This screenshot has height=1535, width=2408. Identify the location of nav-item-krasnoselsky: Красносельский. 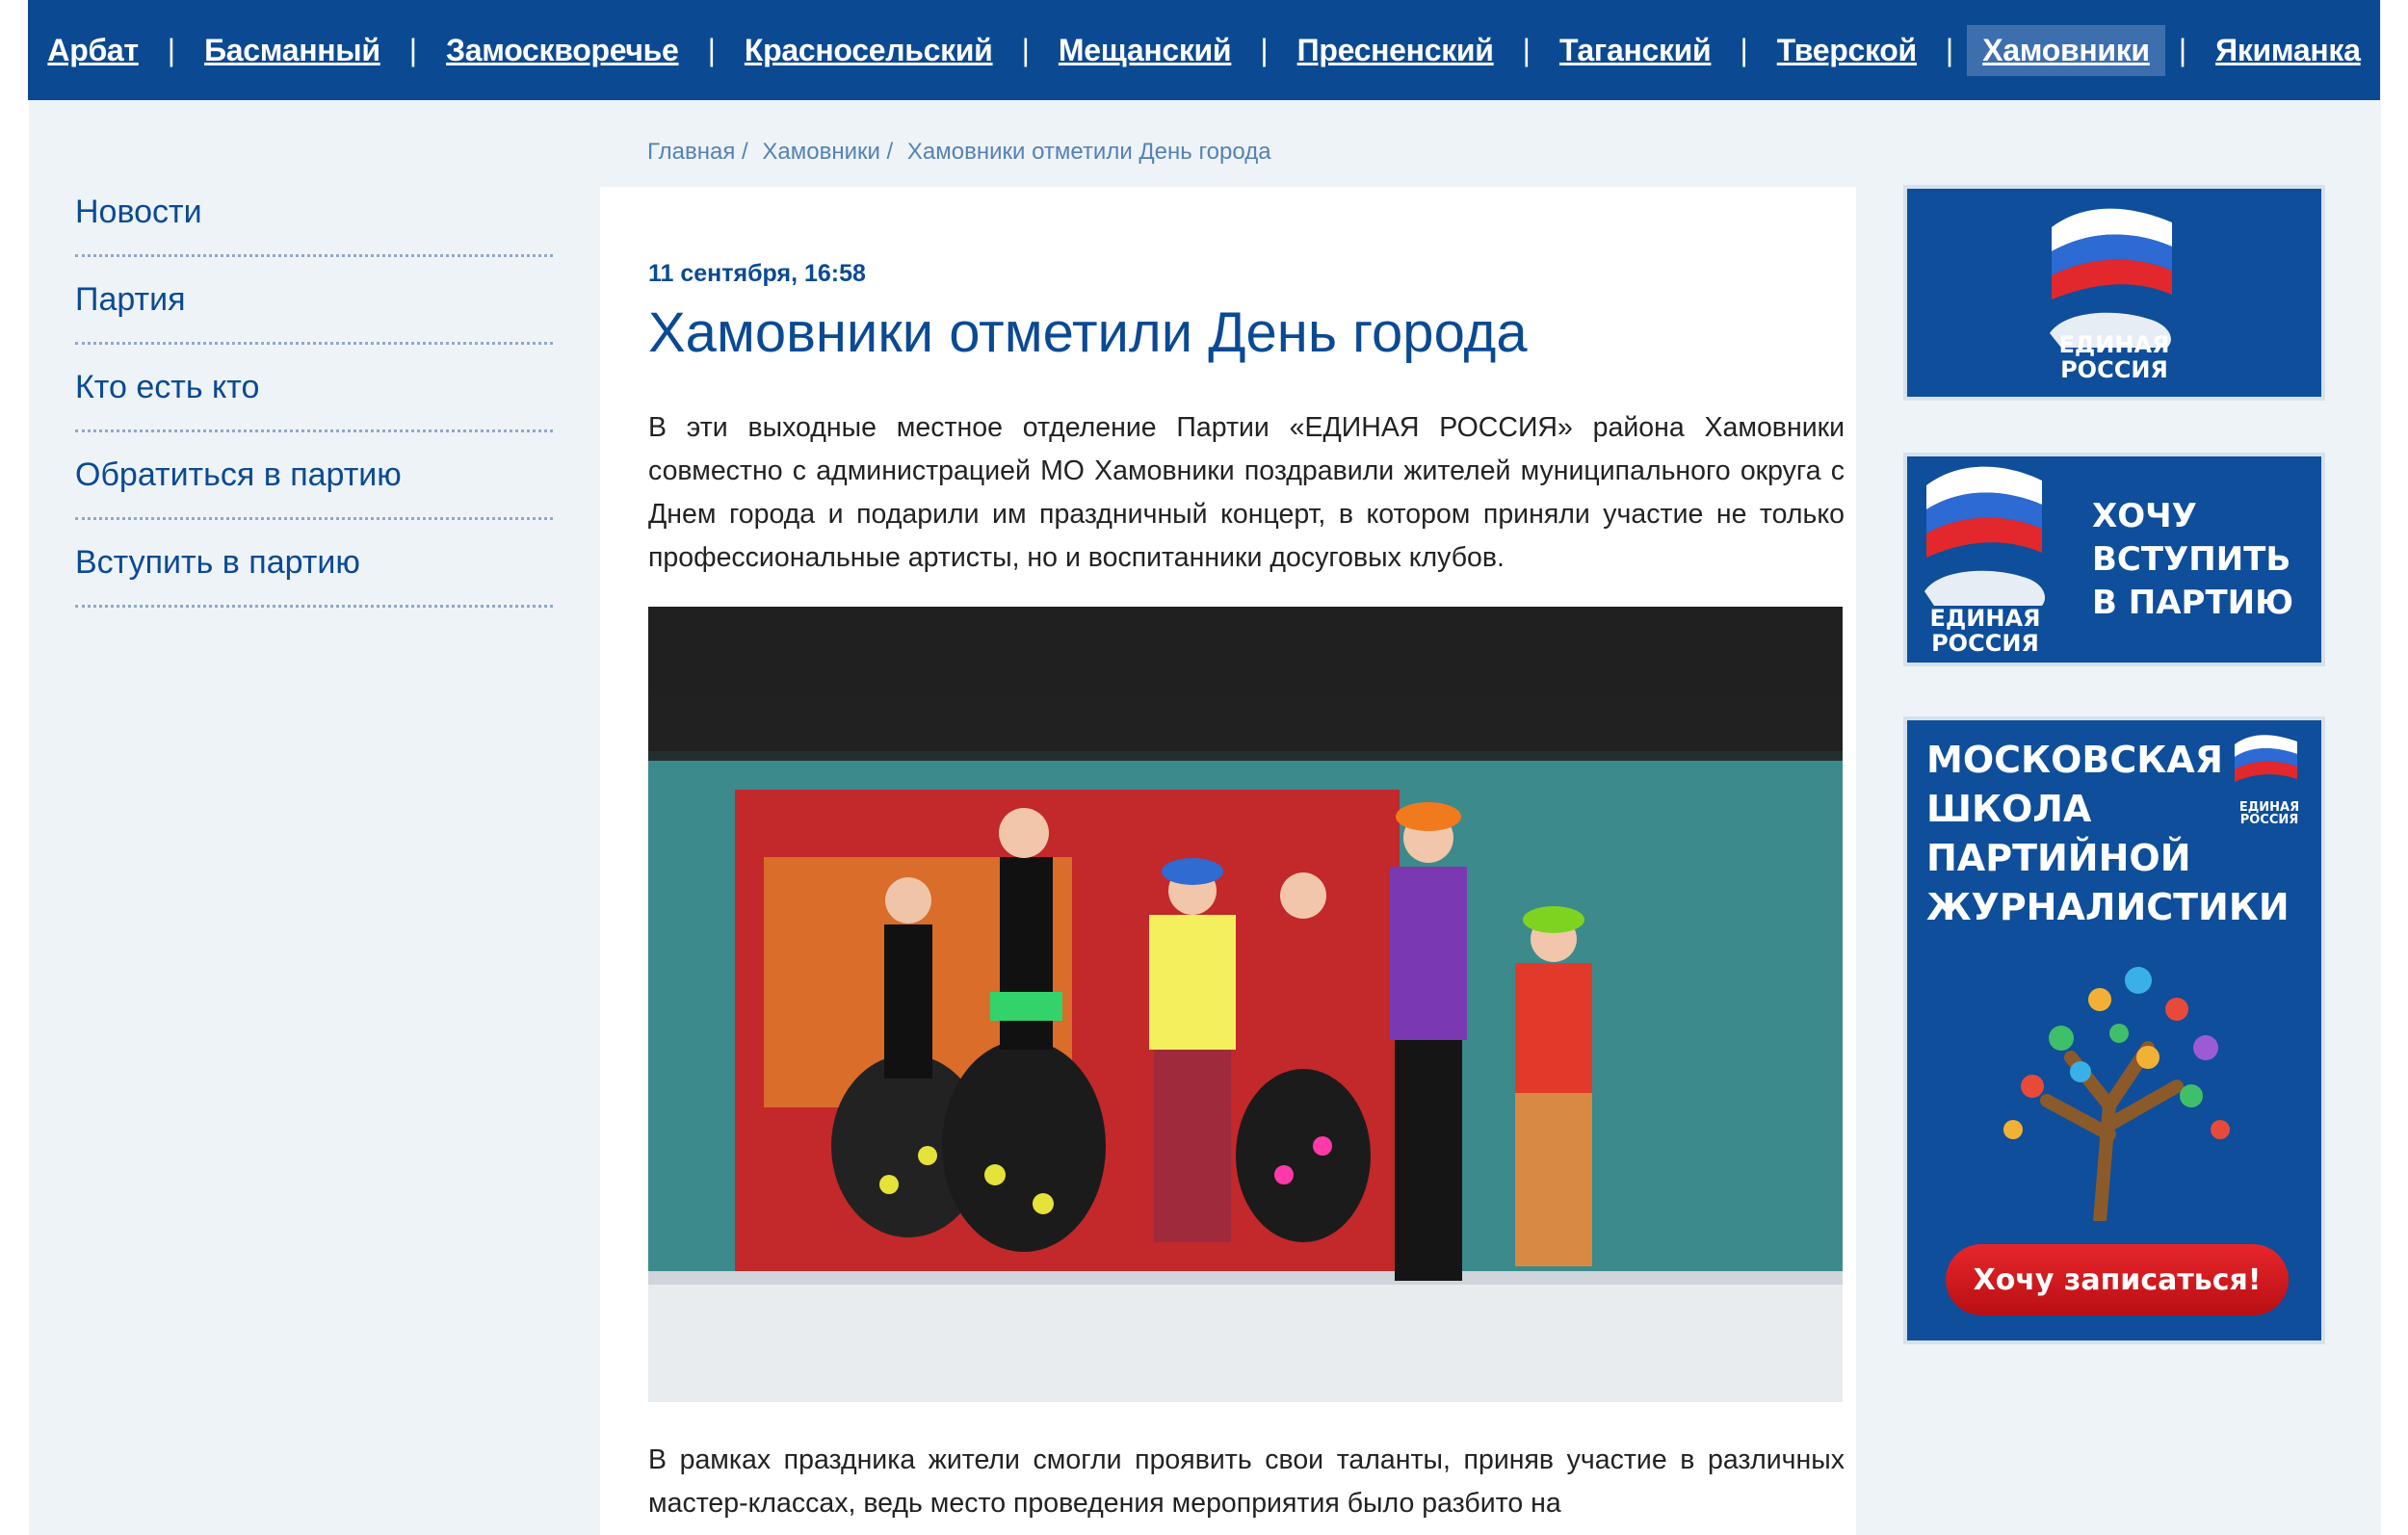
(868, 50).